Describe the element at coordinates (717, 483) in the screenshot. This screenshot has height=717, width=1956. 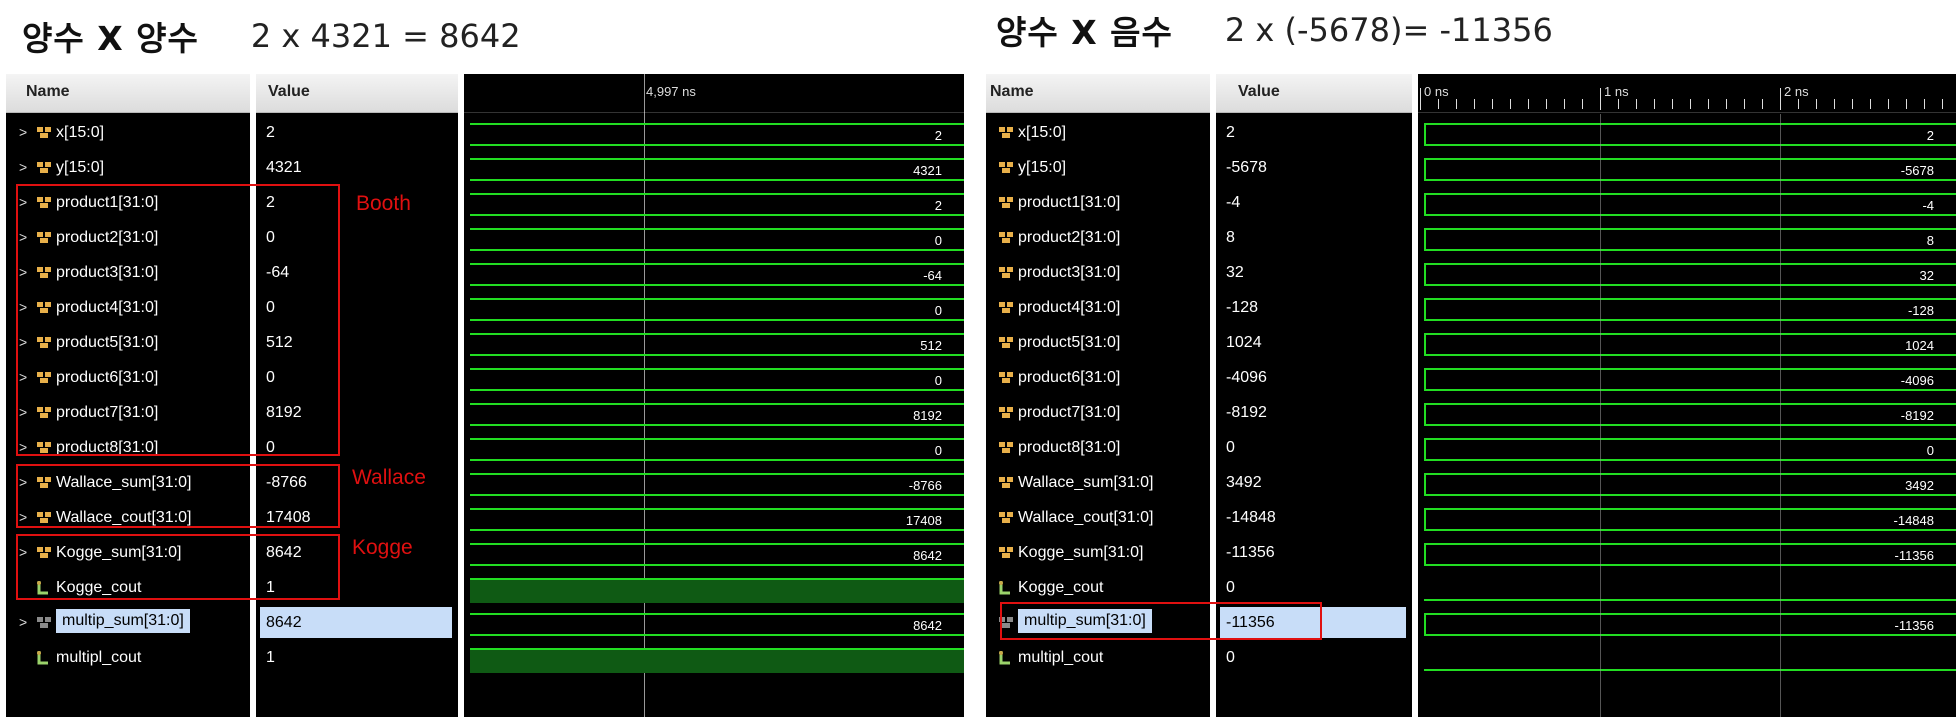
I see `waveform-trace: -8766` at that location.